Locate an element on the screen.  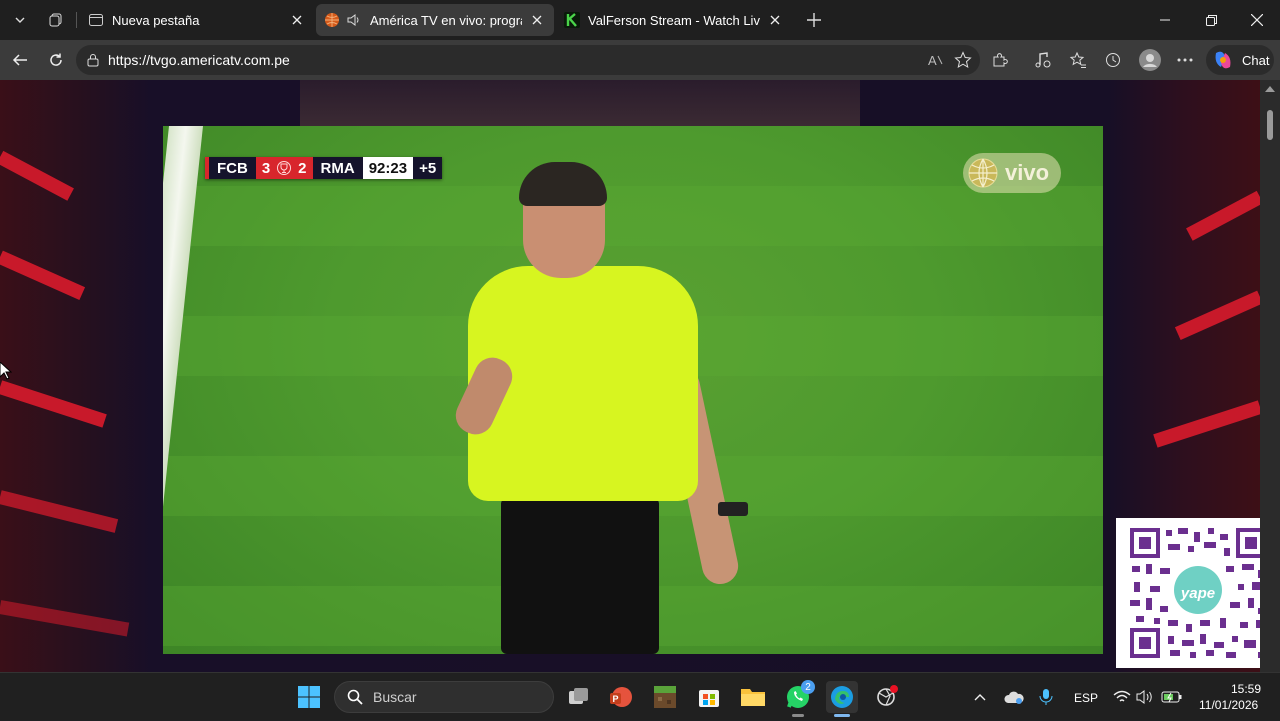
volume-button is located at coordinates (1145, 697).